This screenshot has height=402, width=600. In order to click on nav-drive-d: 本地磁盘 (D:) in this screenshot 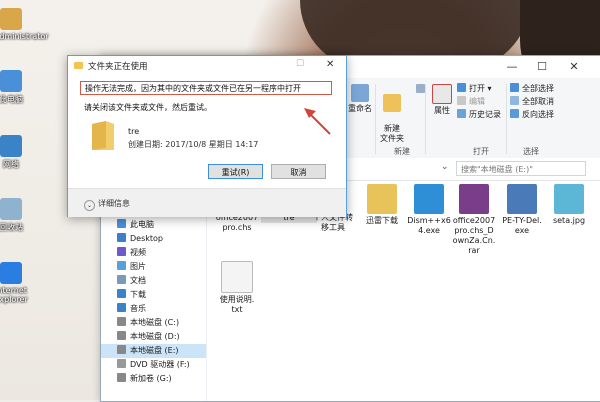, I will do `click(161, 337)`.